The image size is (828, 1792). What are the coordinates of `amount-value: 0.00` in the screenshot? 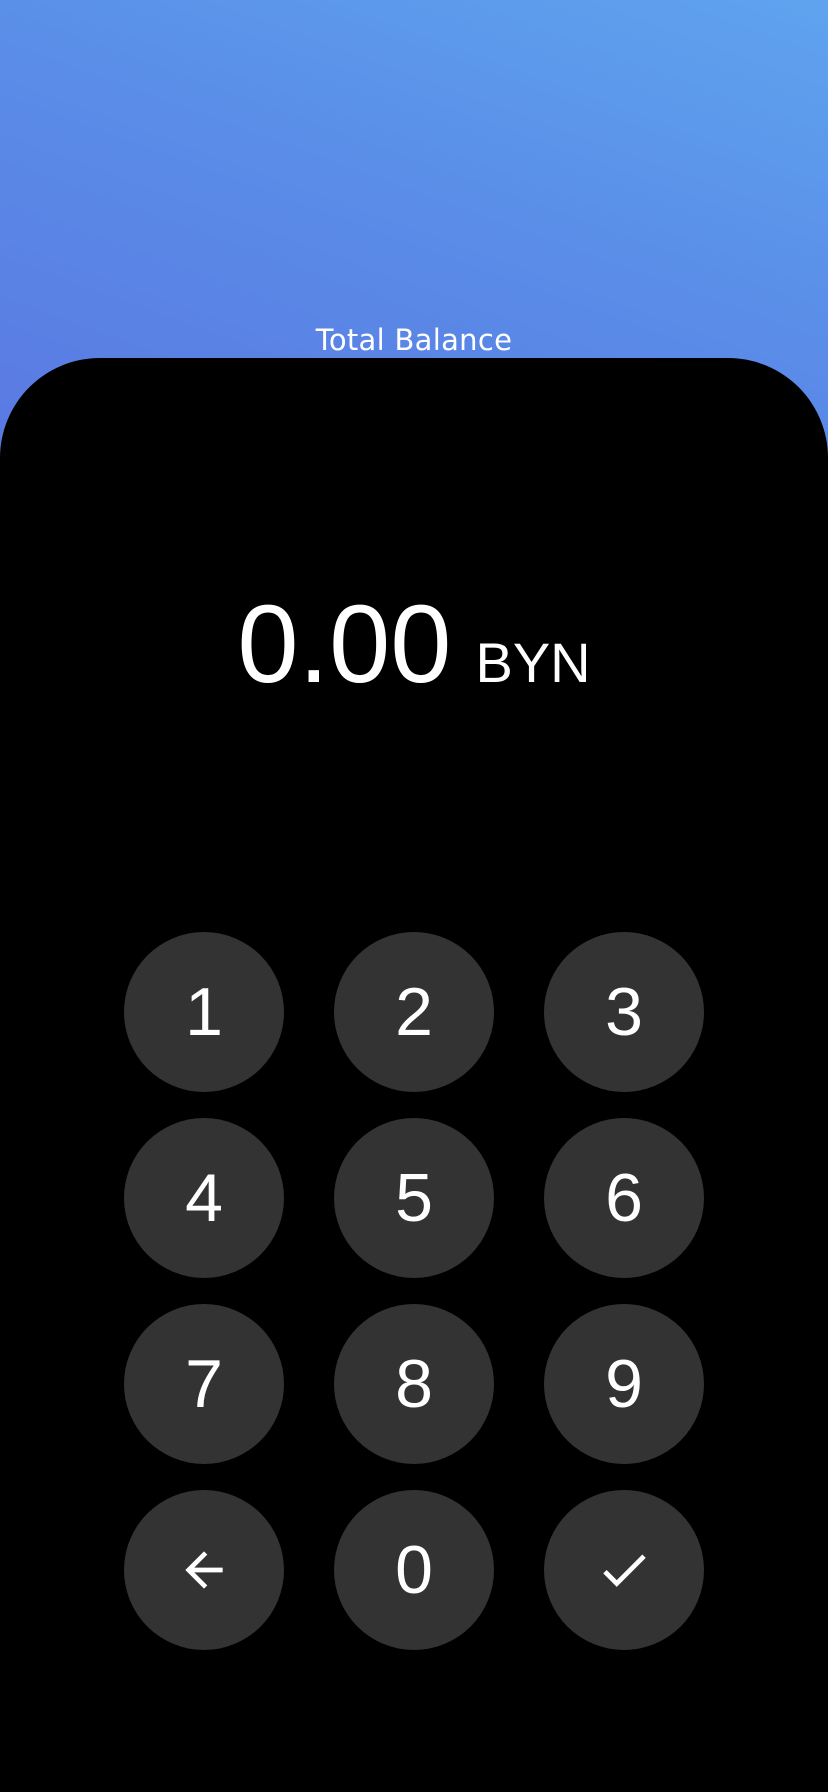 It's located at (344, 644).